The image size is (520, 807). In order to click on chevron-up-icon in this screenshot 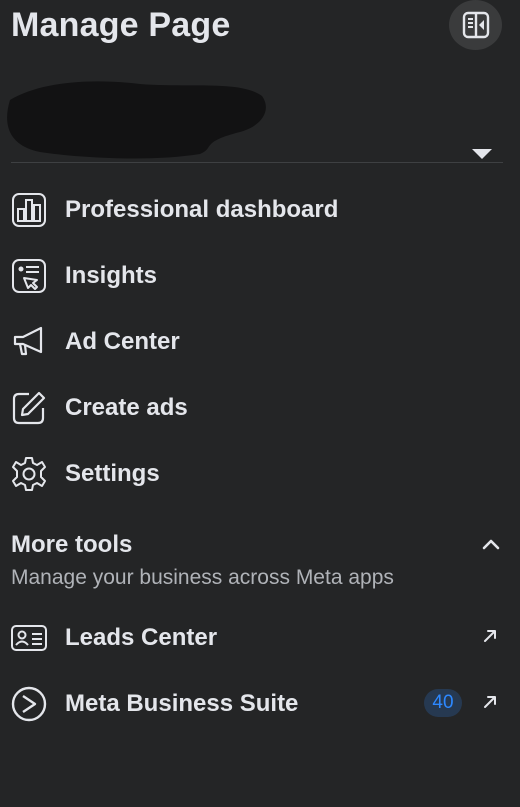, I will do `click(491, 544)`.